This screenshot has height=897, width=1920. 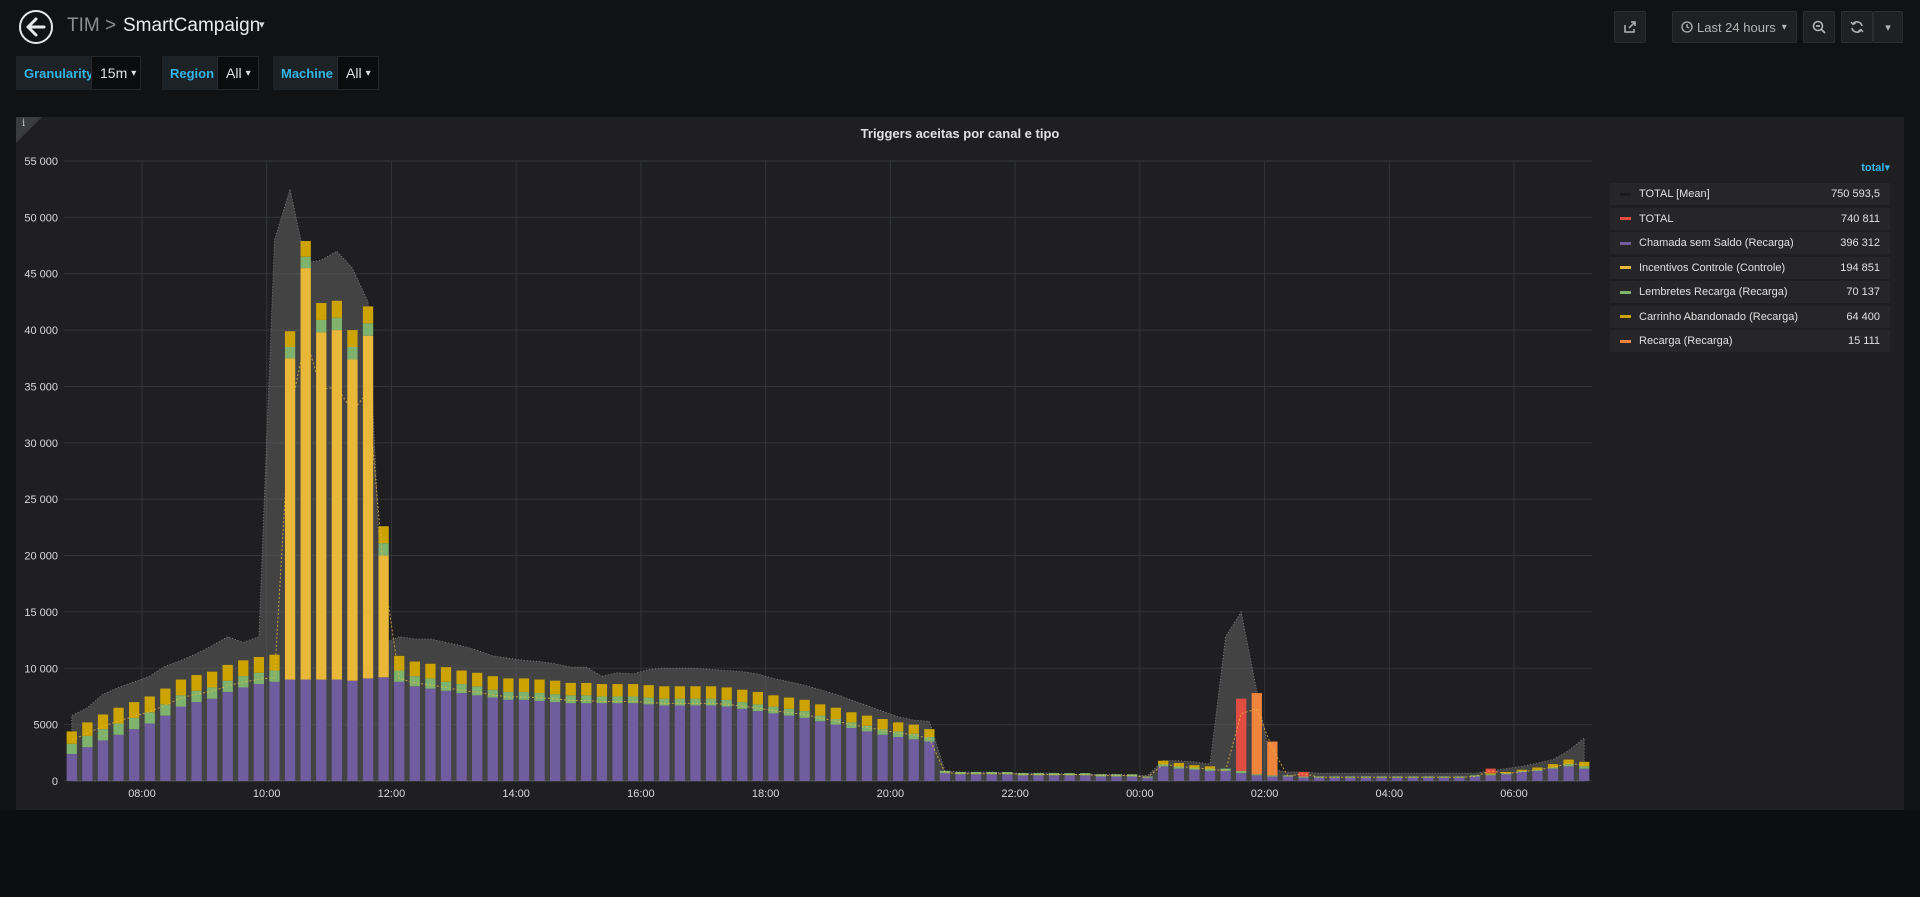 I want to click on legend-item: Carrinho Abandonado (Recarga) 64 400, so click(x=1750, y=316).